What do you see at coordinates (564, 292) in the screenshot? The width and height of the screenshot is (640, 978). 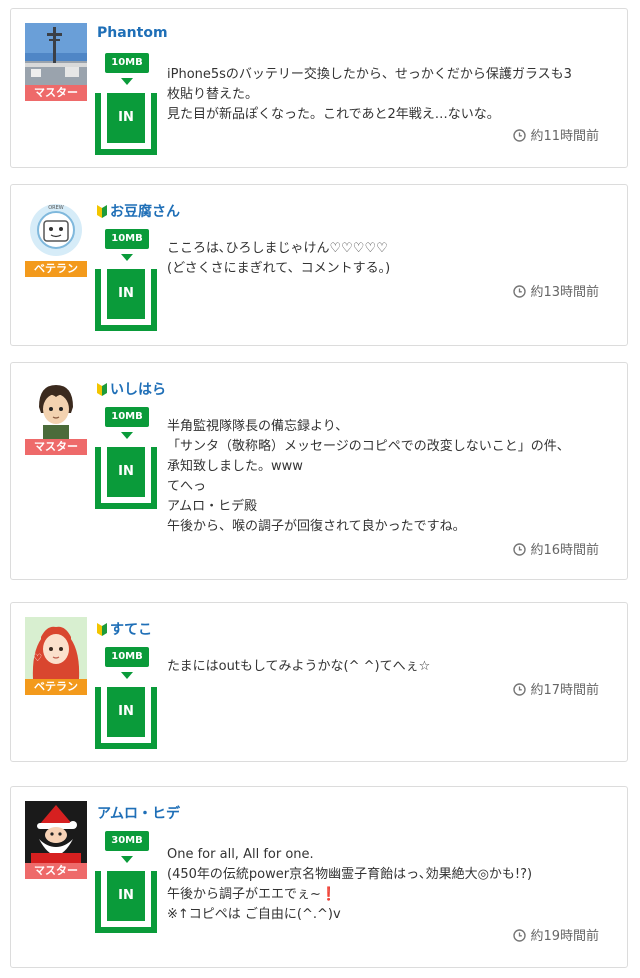 I see `timestamp-text: 約13時間前` at bounding box center [564, 292].